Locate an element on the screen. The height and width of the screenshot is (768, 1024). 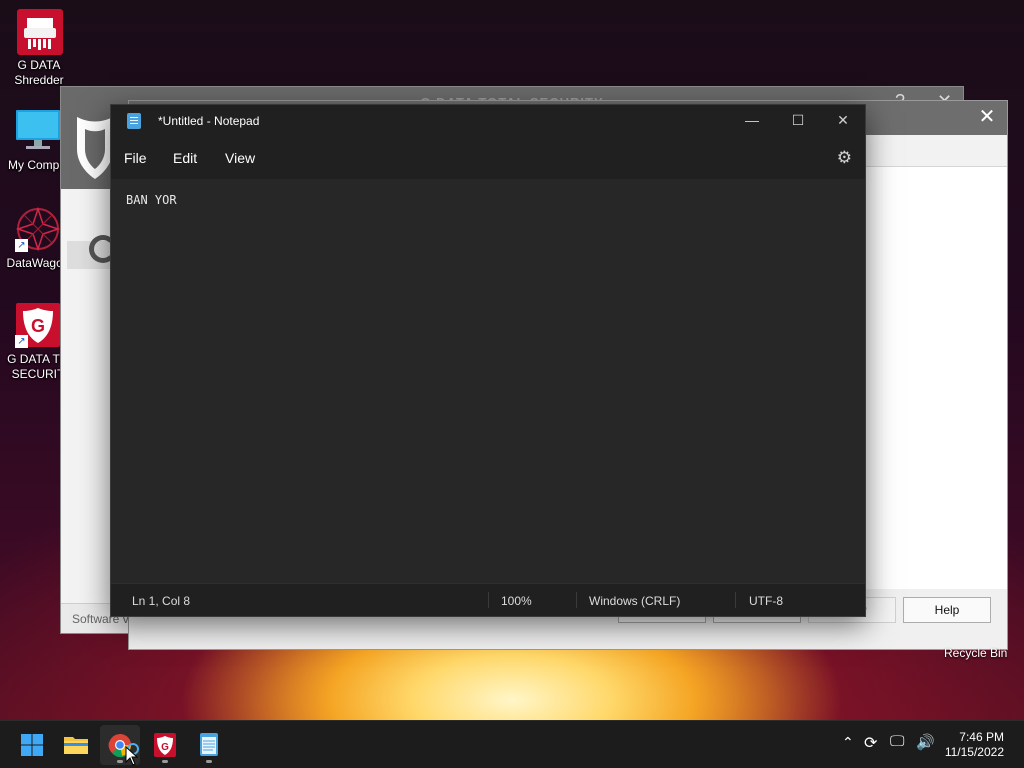
system-tray: ⌃ ⟳ 🖵 🔊 is located at coordinates (888, 744).